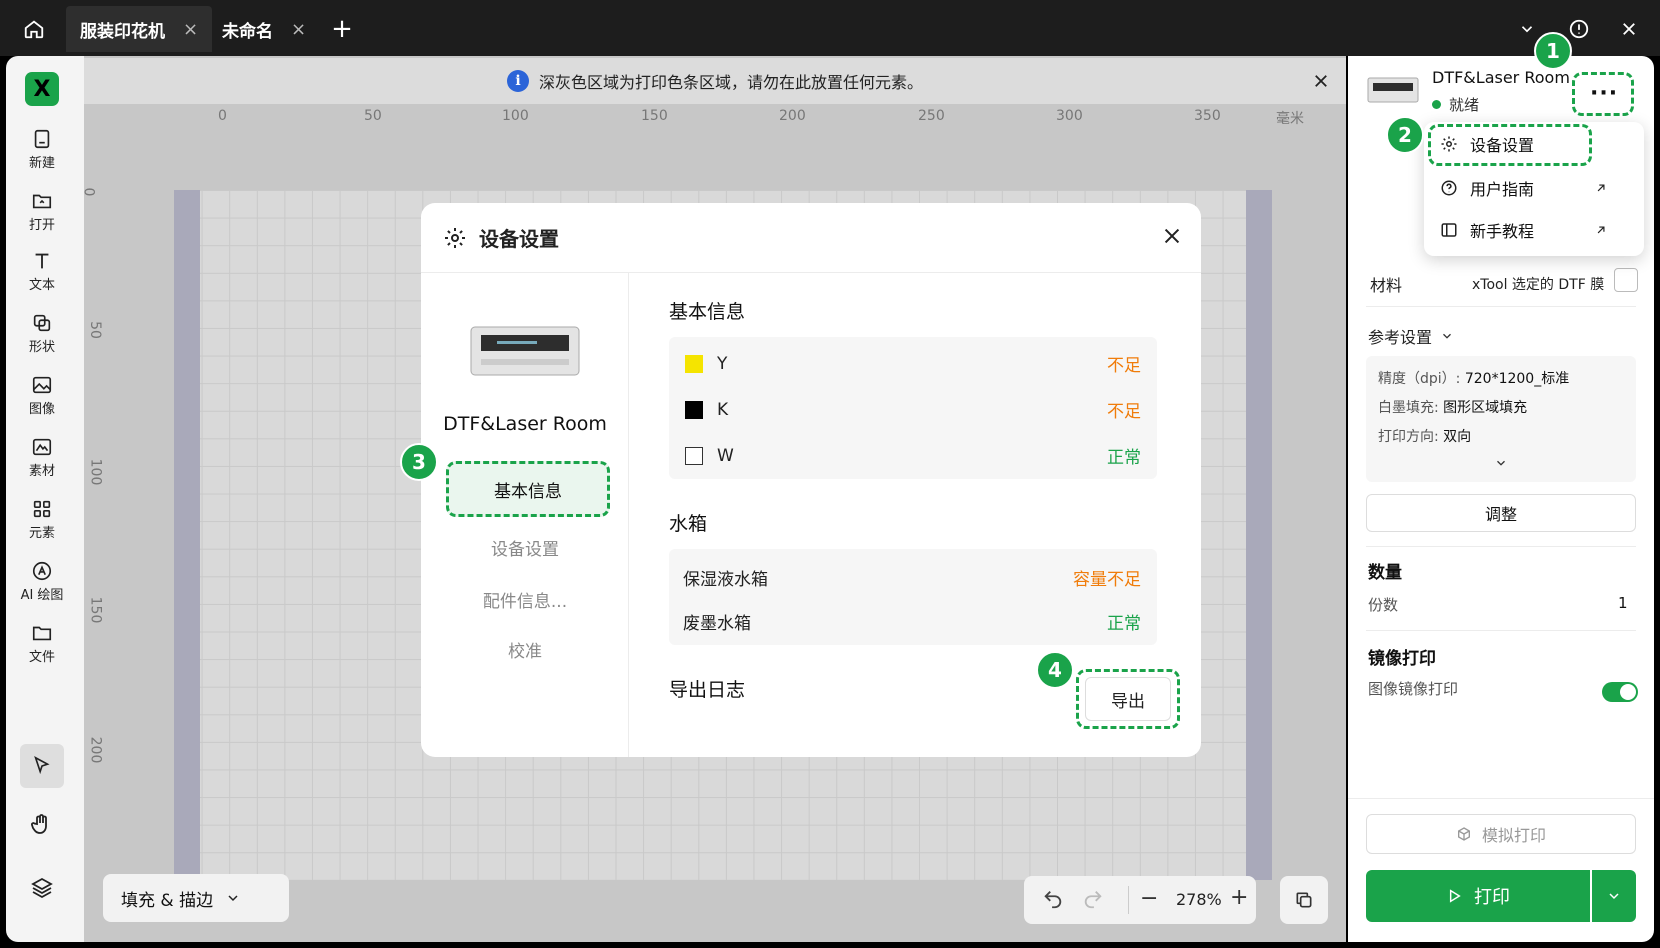 This screenshot has height=948, width=1660. I want to click on open-button: 打开, so click(42, 211).